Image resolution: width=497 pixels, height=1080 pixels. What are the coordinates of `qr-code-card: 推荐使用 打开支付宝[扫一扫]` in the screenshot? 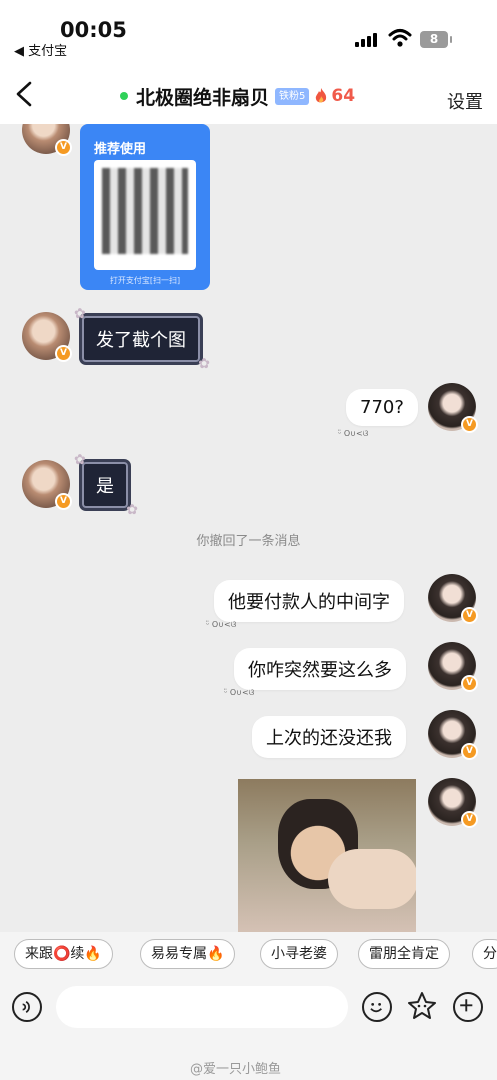 It's located at (145, 207).